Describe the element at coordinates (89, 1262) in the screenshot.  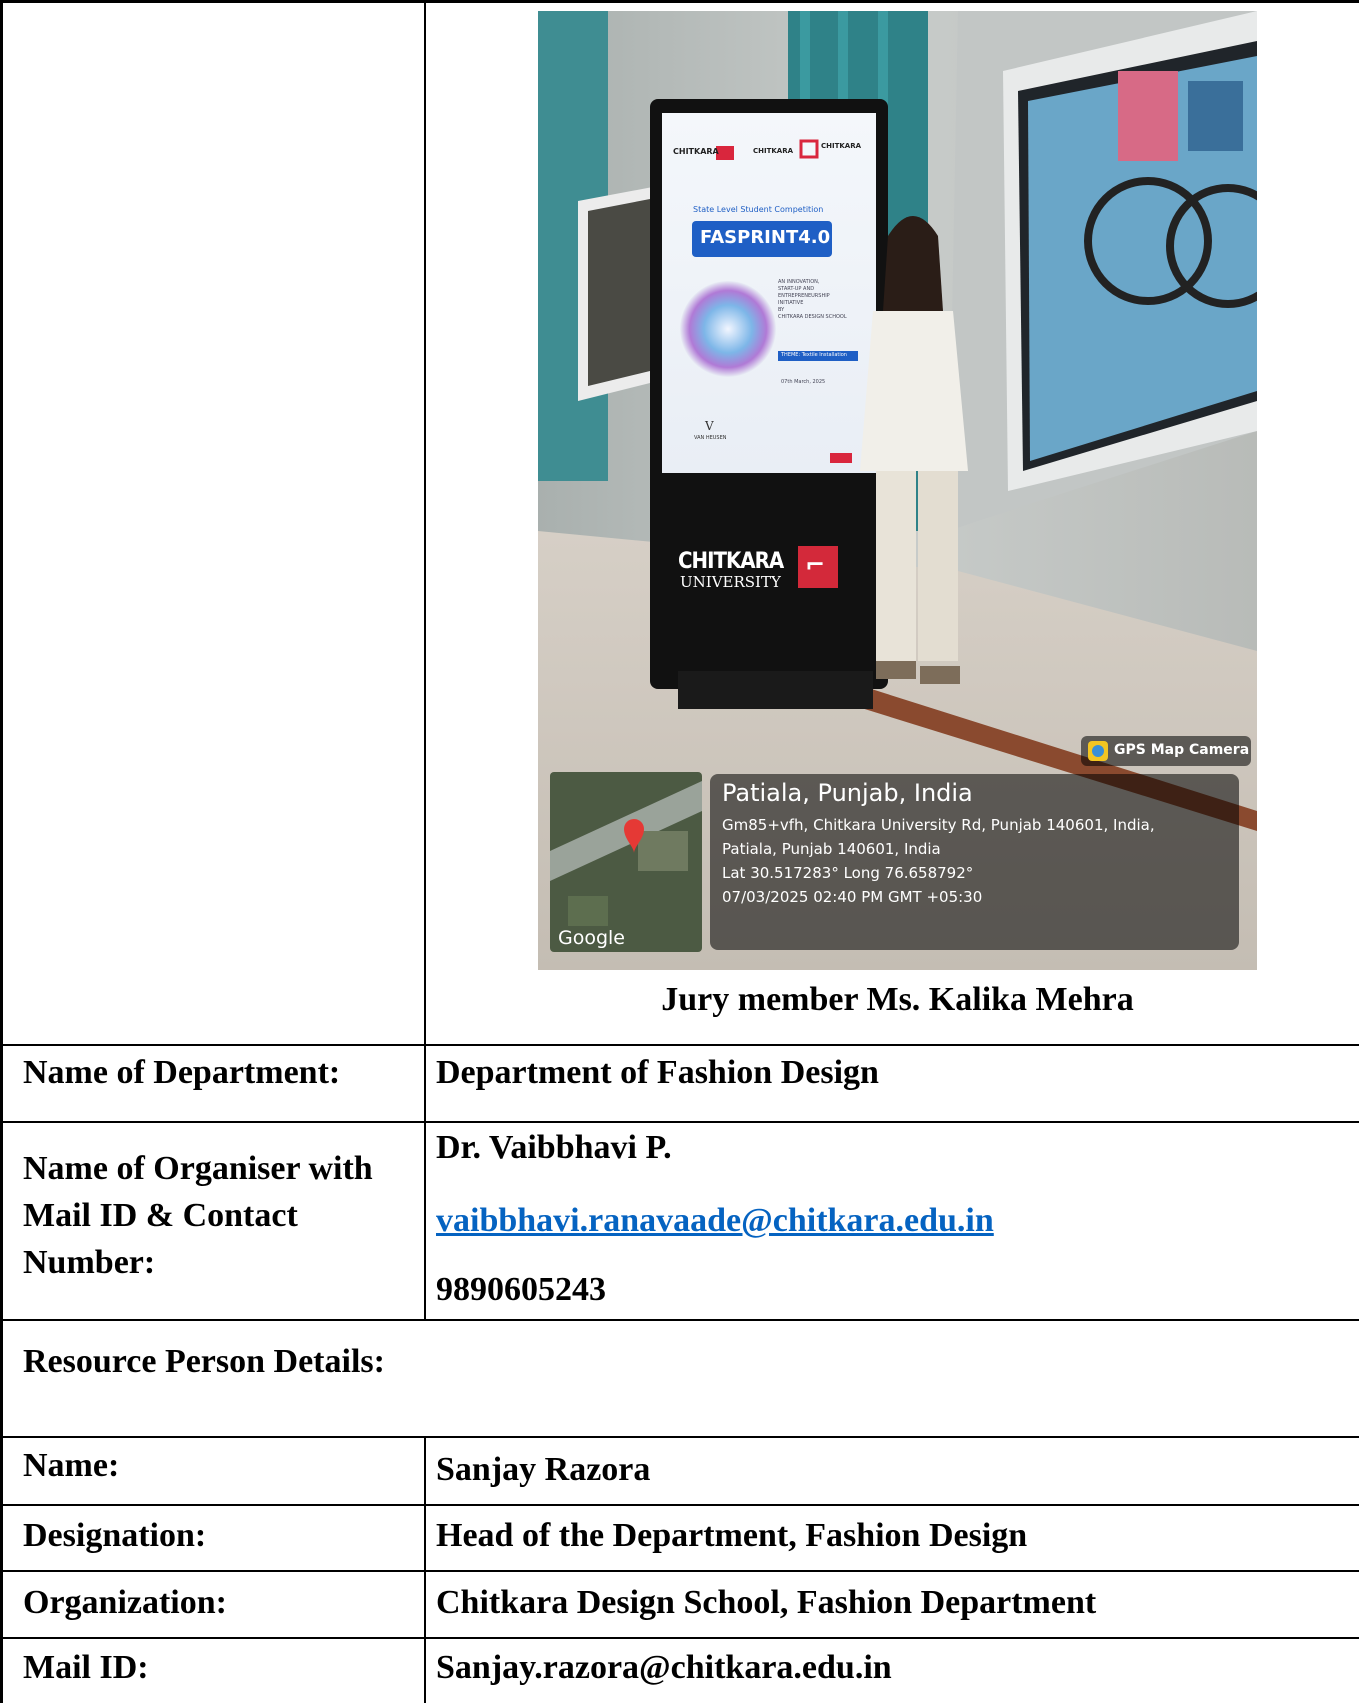
I see `organiser-label-line: Number:` at that location.